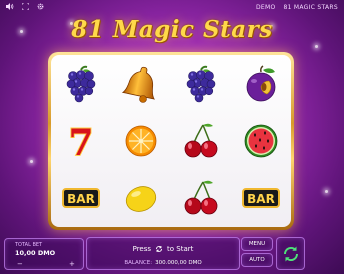  Describe the element at coordinates (141, 83) in the screenshot. I see `reel-cell-bell-icon` at that location.